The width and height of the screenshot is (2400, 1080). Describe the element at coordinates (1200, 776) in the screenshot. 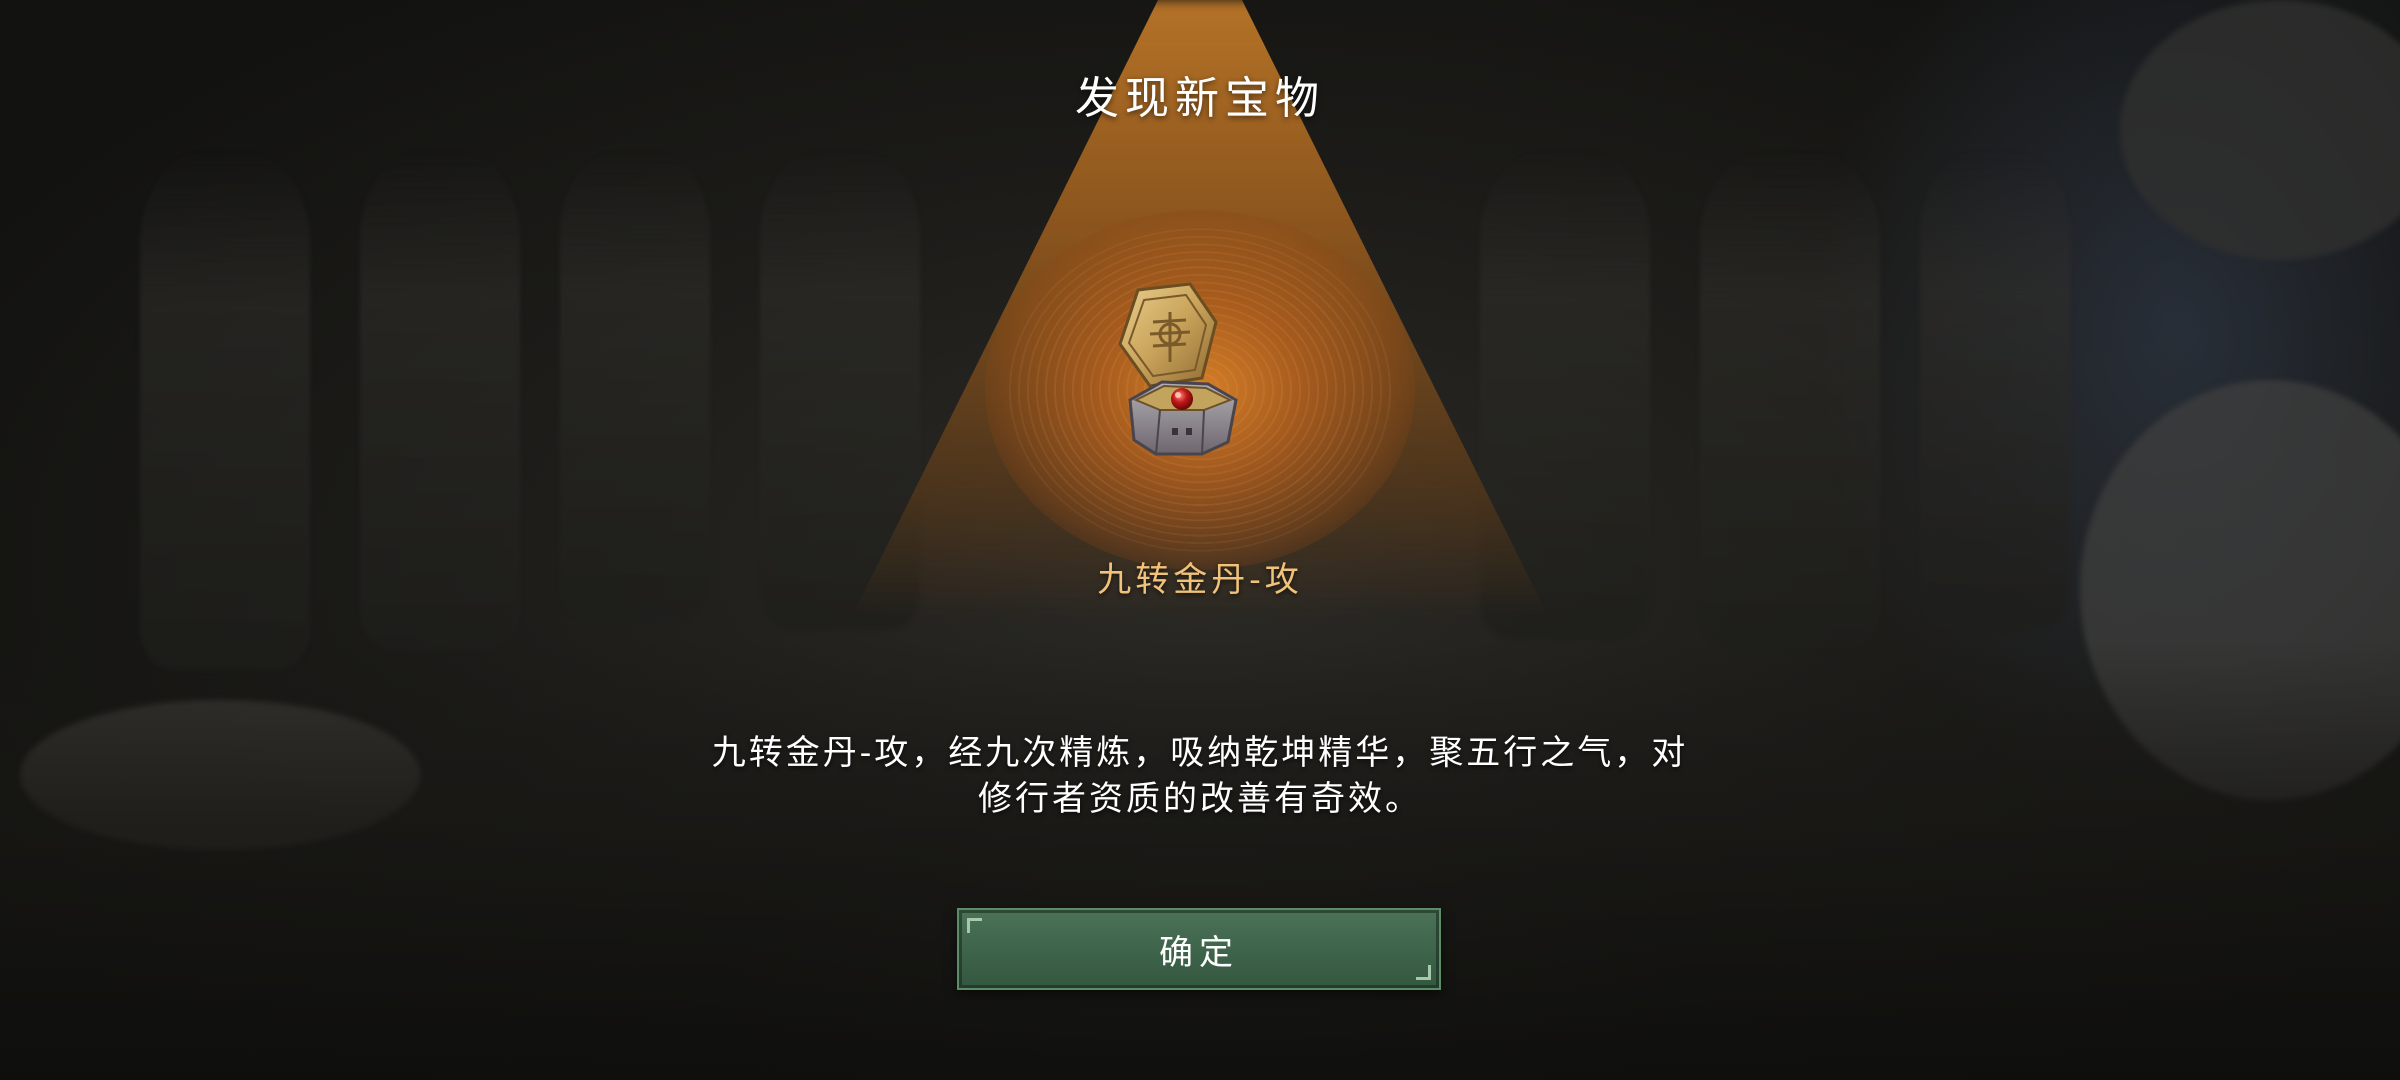

I see `item-description: 九转金丹-攻，经九次精炼，吸纳乾坤精华，聚五行之气，对修行者资质的改善有奇效。` at that location.